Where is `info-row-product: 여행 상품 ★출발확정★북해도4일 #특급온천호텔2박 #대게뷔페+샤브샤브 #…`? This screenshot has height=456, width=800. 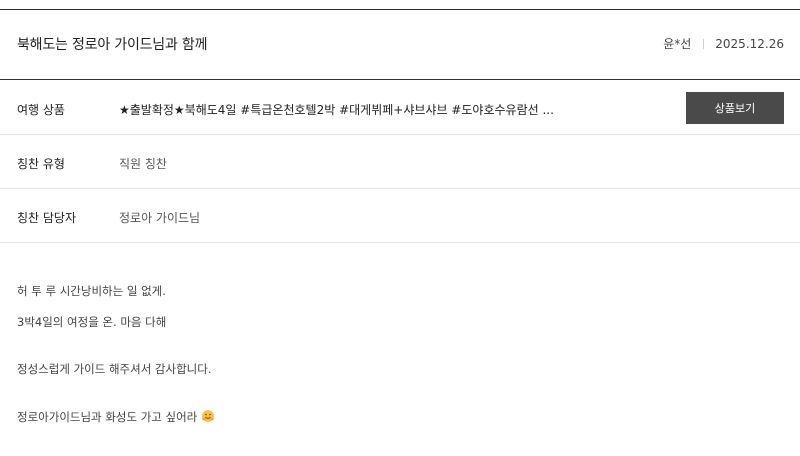
info-row-product: 여행 상품 ★출발확정★북해도4일 #특급온천호텔2박 #대게뷔페+샤브샤브 #… is located at coordinates (400, 108).